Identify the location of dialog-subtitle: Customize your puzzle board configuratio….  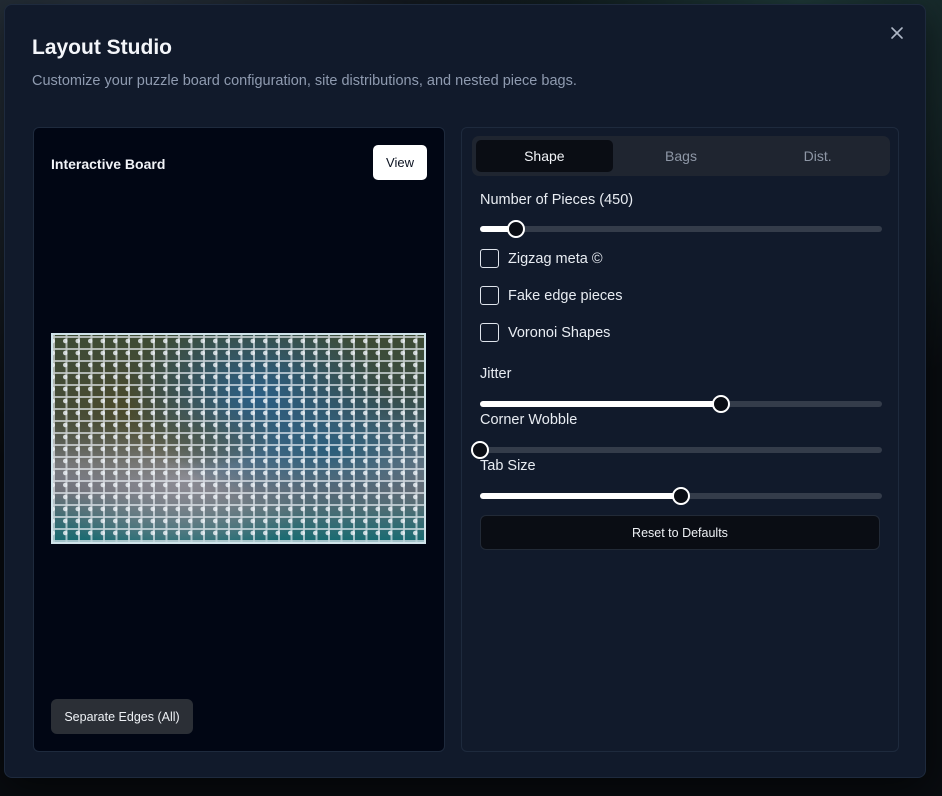
(304, 81).